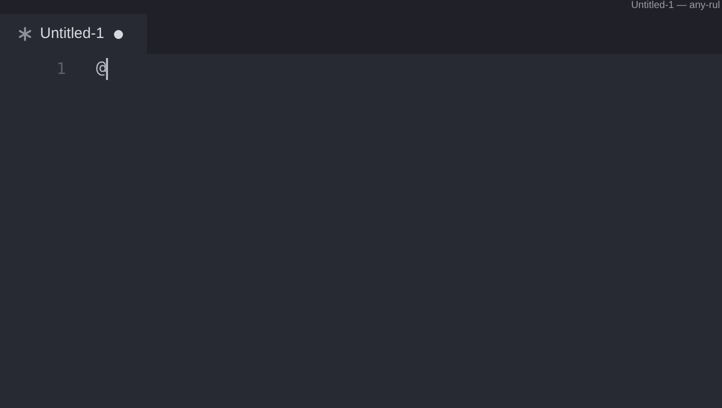  Describe the element at coordinates (675, 6) in the screenshot. I see `window-title: Untitled-1 — any-rul` at that location.